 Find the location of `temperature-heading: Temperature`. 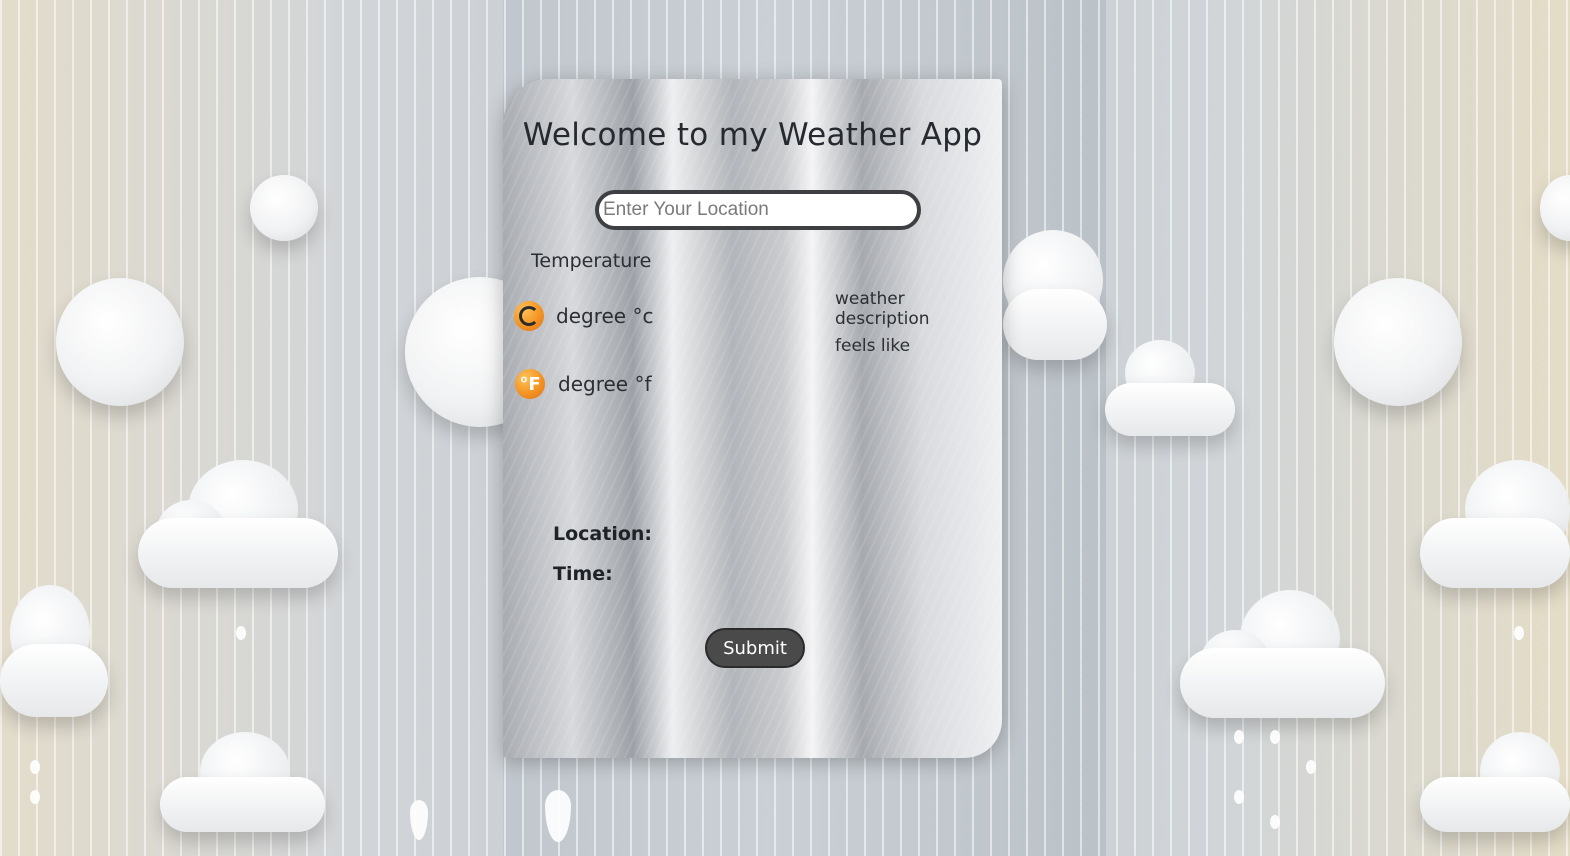

temperature-heading: Temperature is located at coordinates (591, 261).